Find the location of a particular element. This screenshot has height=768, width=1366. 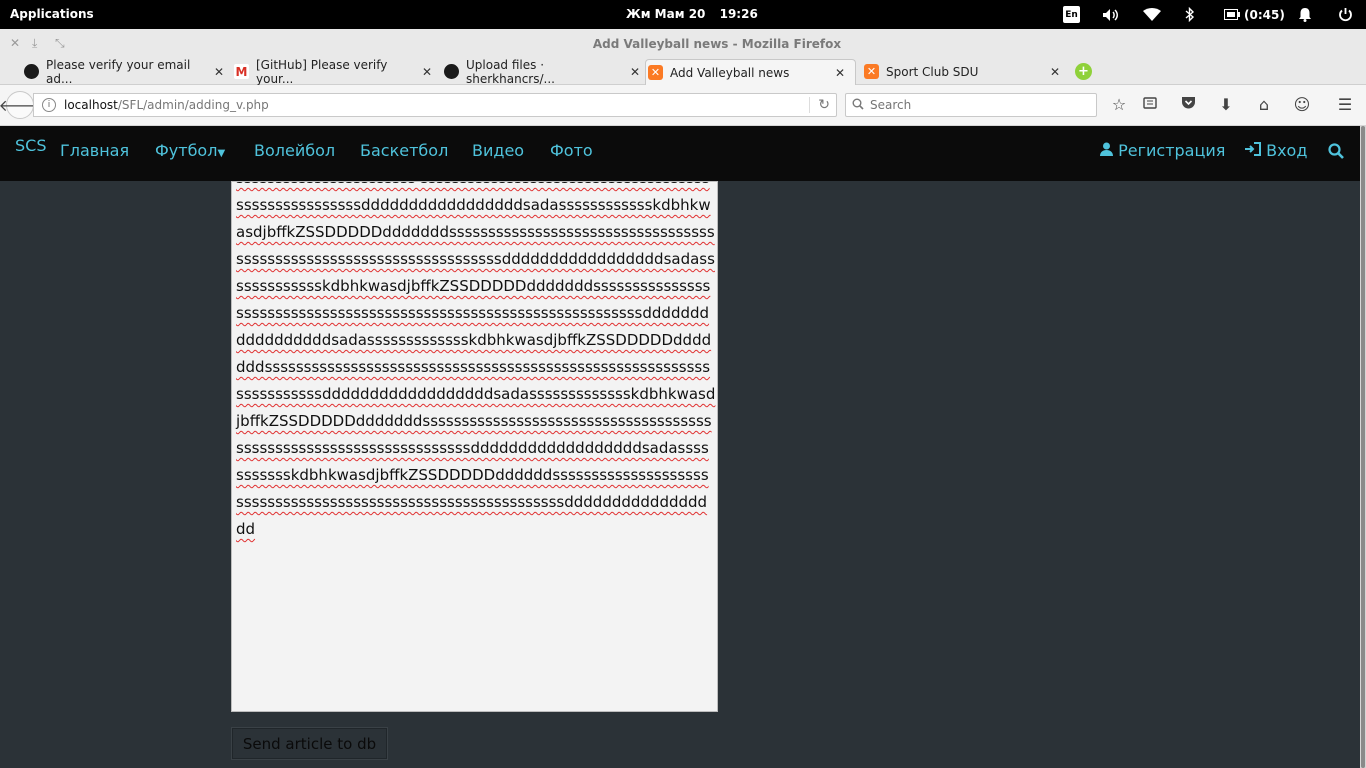

clock: Жм Мам 20 19:26 is located at coordinates (697, 14).